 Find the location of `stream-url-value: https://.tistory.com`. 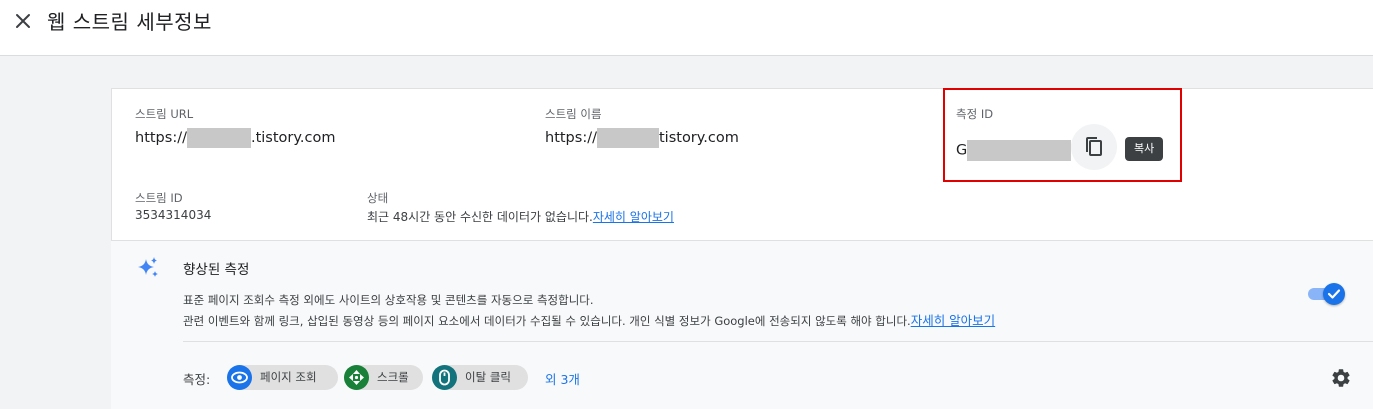

stream-url-value: https://.tistory.com is located at coordinates (235, 138).